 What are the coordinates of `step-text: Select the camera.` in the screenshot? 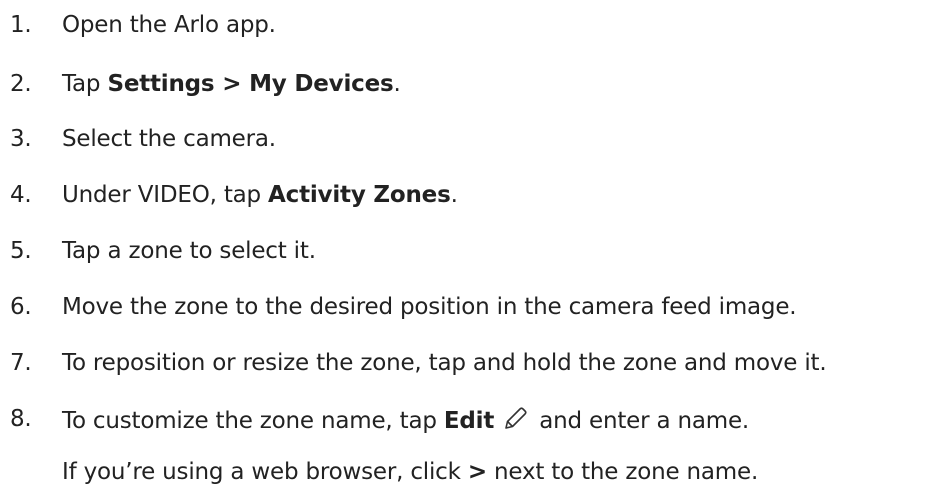 It's located at (169, 139).